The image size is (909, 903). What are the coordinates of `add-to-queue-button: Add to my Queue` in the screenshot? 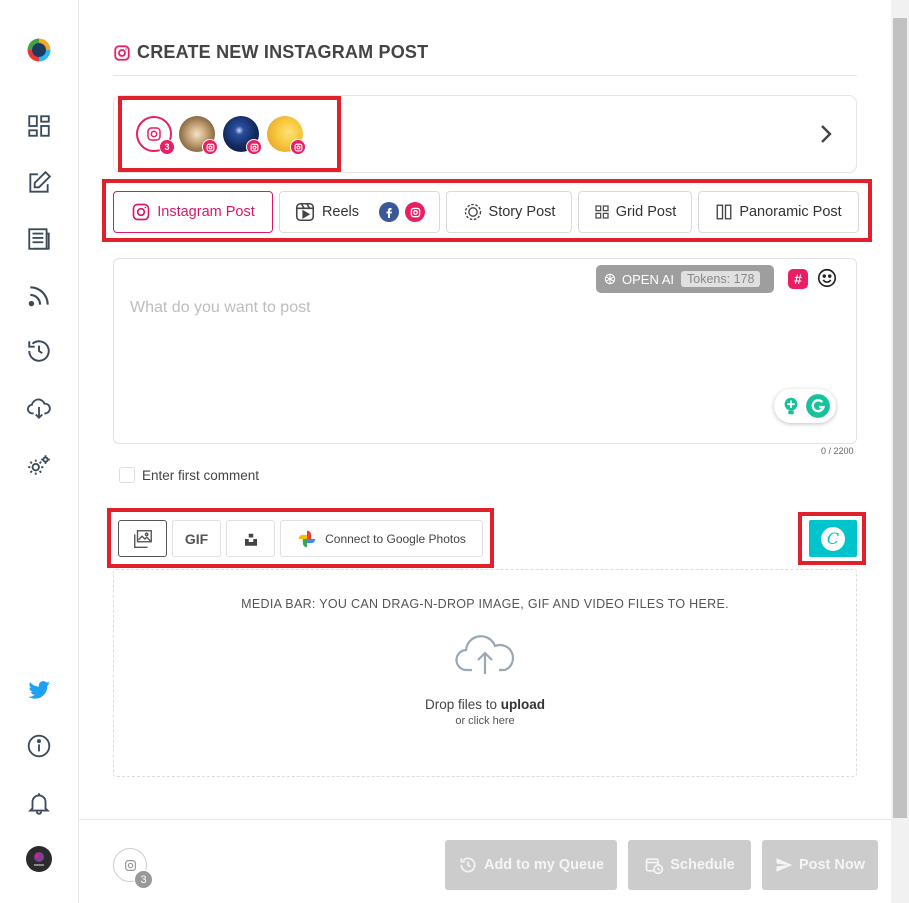 It's located at (531, 865).